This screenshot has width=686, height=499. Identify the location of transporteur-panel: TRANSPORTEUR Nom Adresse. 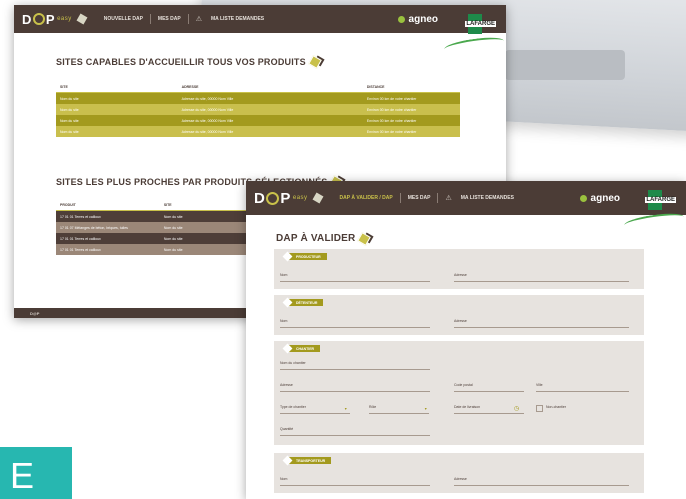
(459, 473).